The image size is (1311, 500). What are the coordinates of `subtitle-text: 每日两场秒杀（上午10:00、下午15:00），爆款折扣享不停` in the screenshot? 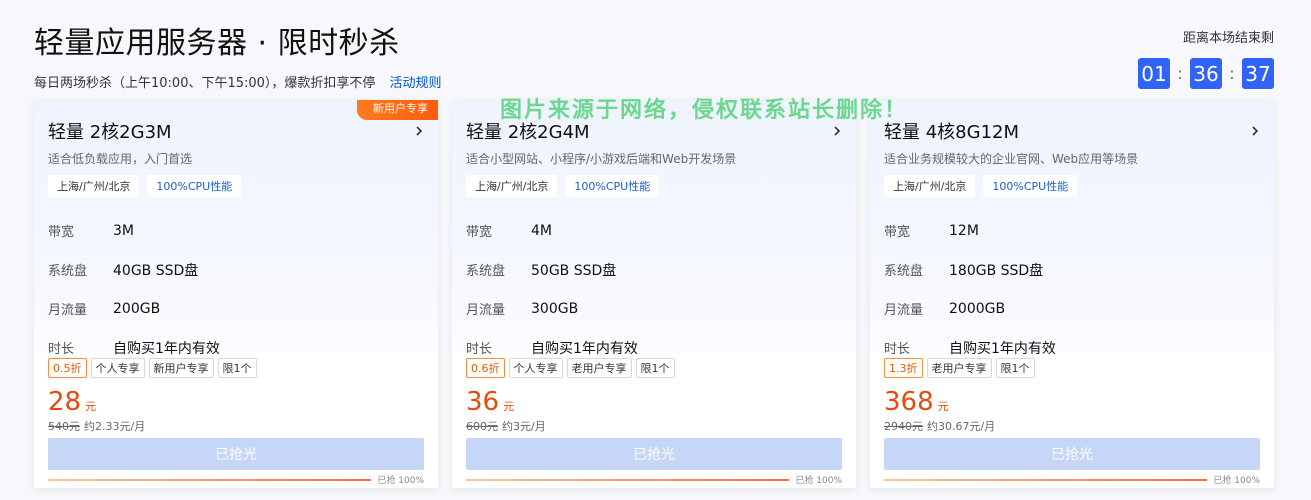 It's located at (205, 83).